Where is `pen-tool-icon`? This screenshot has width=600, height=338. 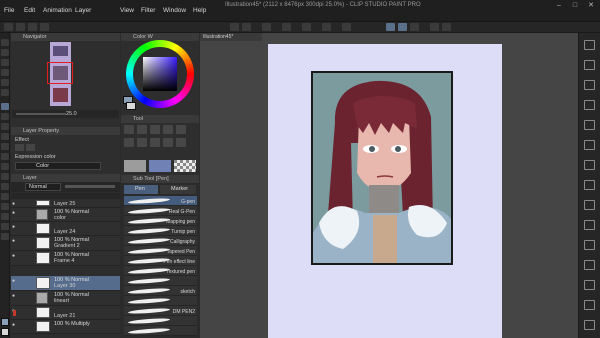 pen-tool-icon is located at coordinates (5, 106).